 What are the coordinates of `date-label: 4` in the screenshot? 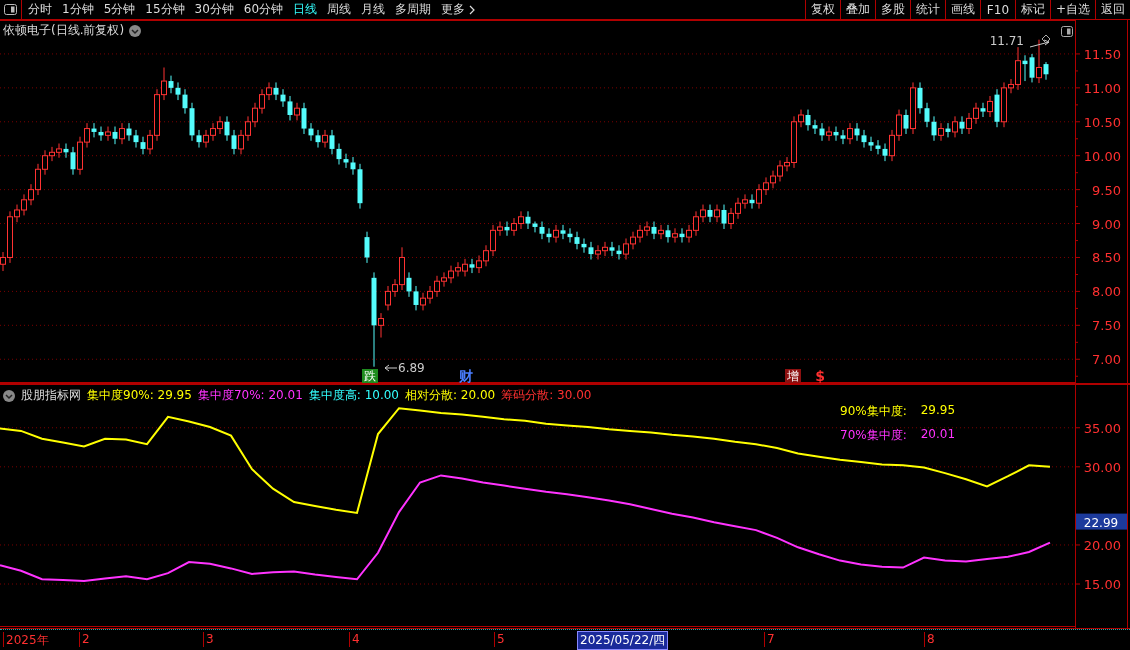 It's located at (354, 639).